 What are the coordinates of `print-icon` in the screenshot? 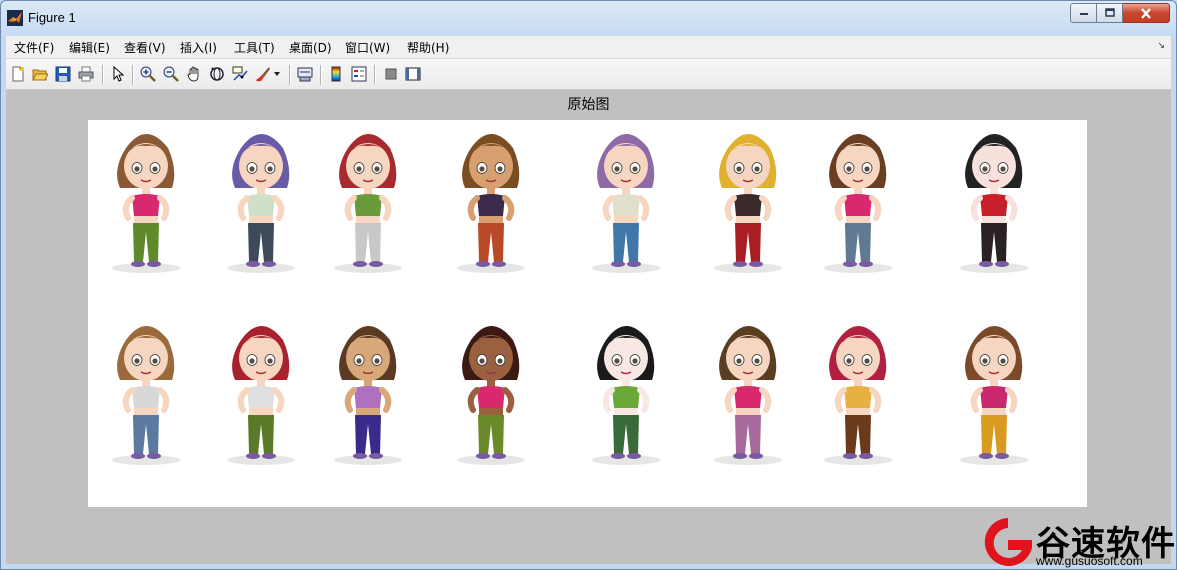 It's located at (86, 74).